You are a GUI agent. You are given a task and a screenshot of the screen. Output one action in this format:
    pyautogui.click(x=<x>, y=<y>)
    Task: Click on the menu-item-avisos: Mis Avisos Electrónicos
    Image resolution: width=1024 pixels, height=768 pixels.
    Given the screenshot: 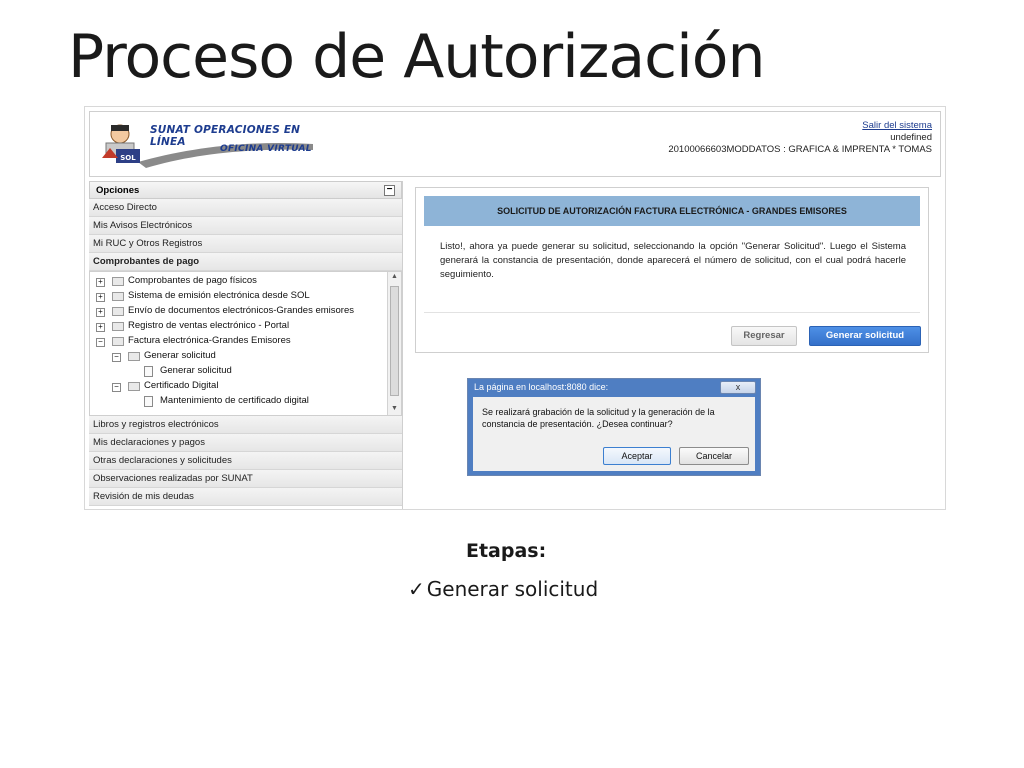 What is the action you would take?
    pyautogui.click(x=245, y=226)
    